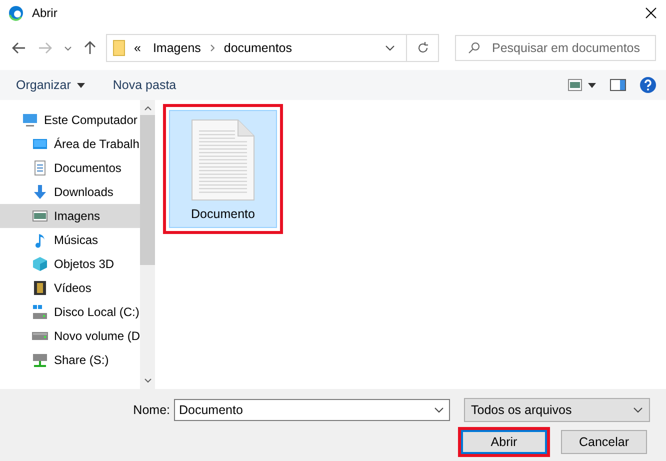  What do you see at coordinates (70, 312) in the screenshot?
I see `sidebar-item: Disco Local (C:)` at bounding box center [70, 312].